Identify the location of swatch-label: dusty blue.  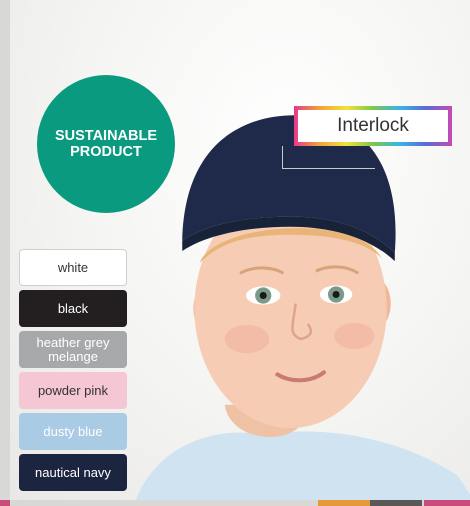
(73, 431).